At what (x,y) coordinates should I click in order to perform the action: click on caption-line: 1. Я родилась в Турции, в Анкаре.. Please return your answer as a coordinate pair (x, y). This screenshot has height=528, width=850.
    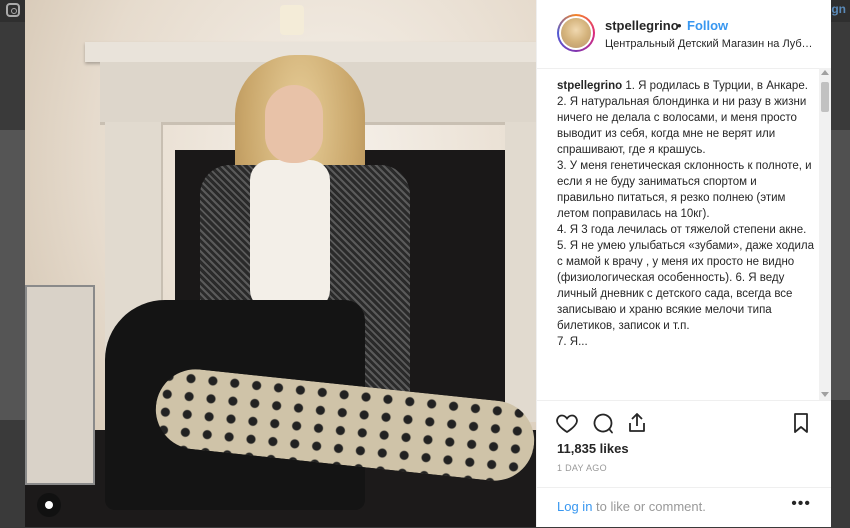
    Looking at the image, I should click on (716, 86).